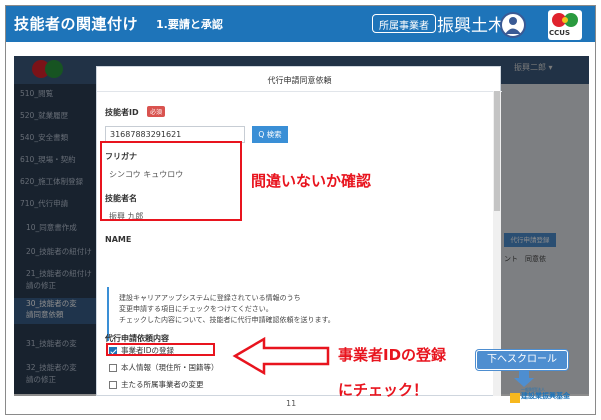 This screenshot has height=420, width=601. I want to click on check-note-line1: 事業者IDの登録, so click(392, 355).